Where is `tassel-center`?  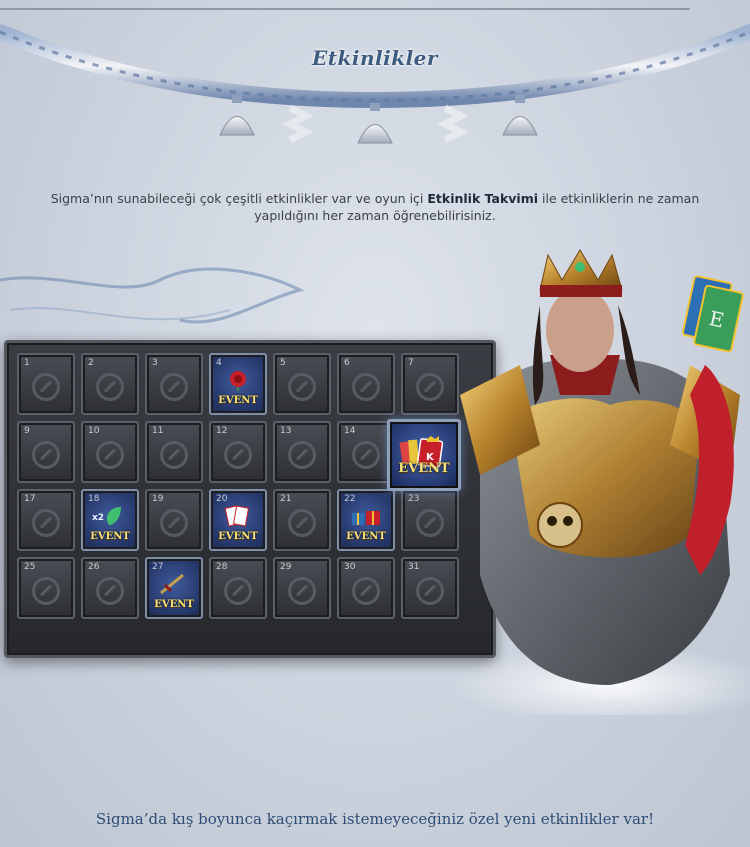 tassel-center is located at coordinates (375, 123).